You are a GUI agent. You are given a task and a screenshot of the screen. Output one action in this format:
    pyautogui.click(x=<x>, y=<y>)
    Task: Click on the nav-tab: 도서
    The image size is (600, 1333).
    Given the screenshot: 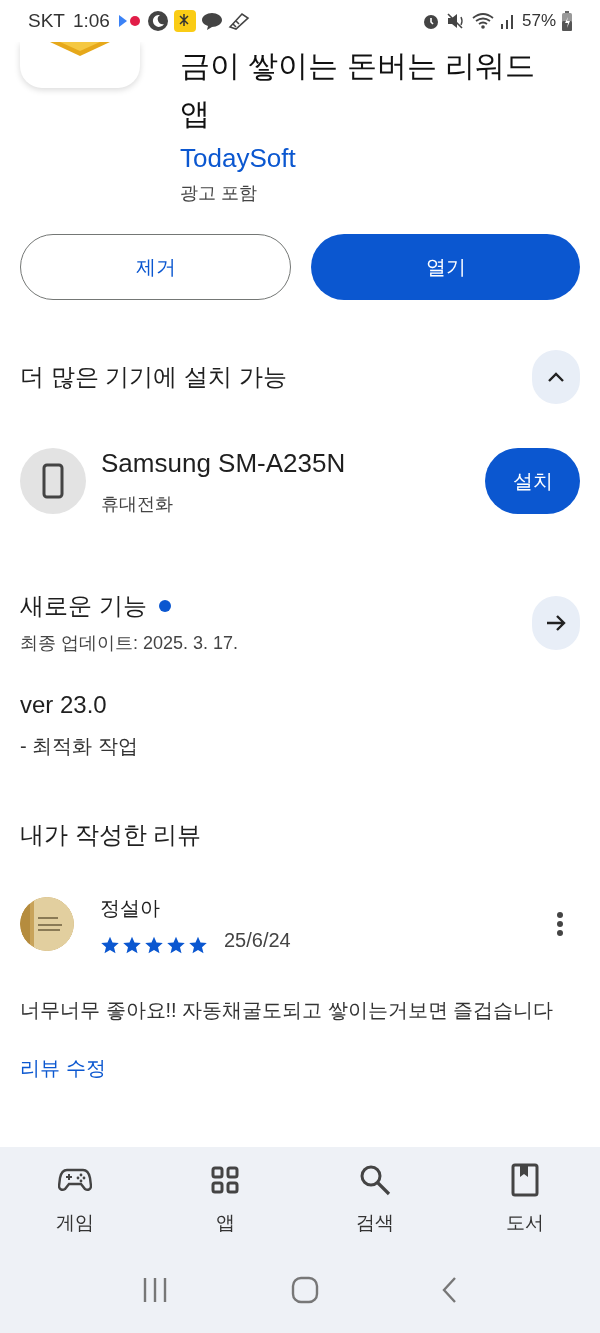 What is the action you would take?
    pyautogui.click(x=525, y=1197)
    